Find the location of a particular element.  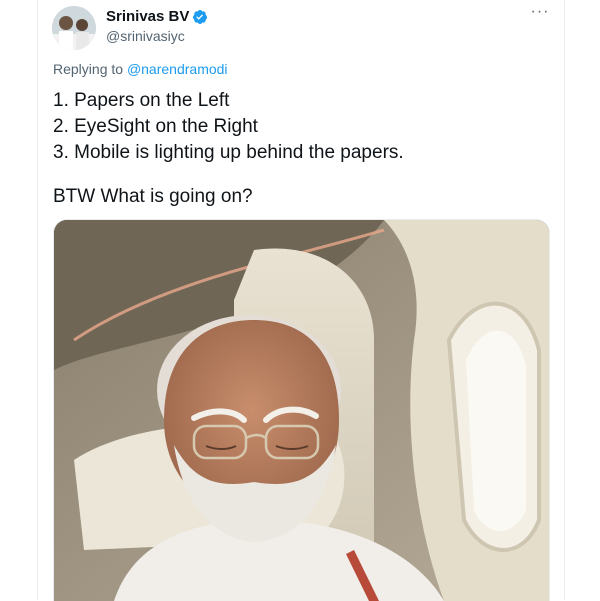

user-avatar-icon is located at coordinates (74, 28).